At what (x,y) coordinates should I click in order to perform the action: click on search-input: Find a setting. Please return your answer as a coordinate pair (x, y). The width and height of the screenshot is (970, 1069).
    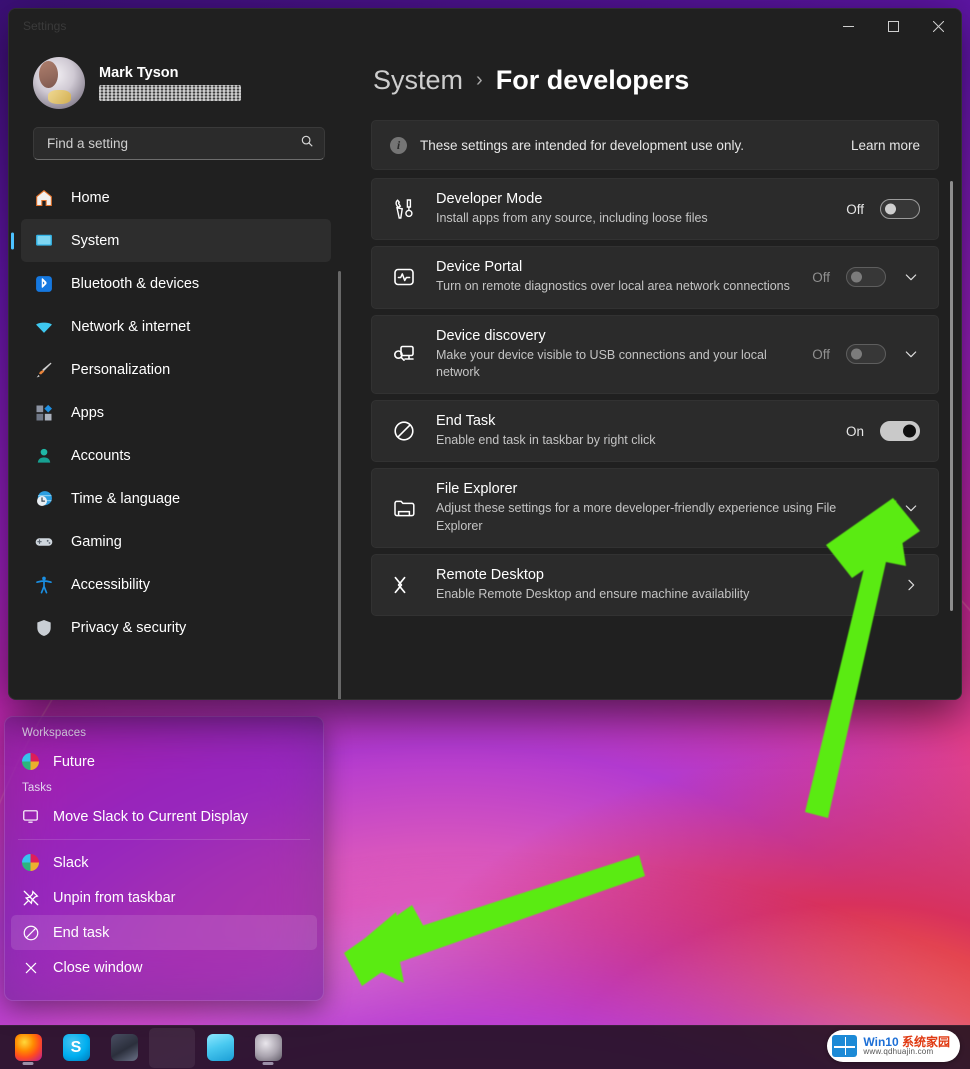
    Looking at the image, I should click on (179, 143).